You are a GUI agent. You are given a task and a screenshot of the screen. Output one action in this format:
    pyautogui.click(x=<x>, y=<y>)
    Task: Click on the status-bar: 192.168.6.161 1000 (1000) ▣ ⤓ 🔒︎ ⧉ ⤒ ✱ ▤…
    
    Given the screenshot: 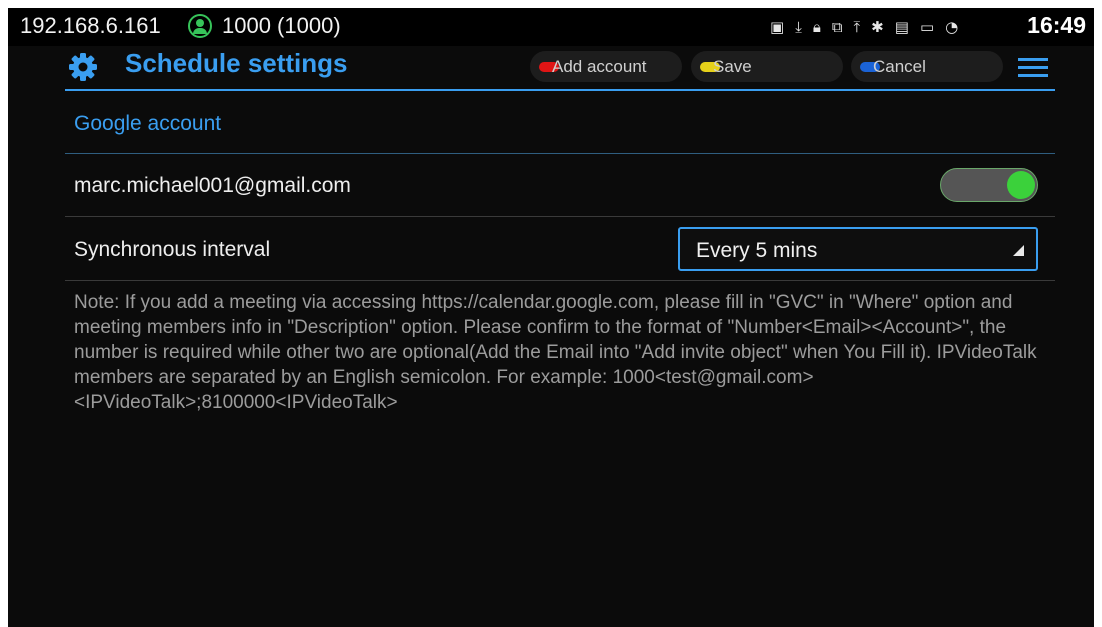 What is the action you would take?
    pyautogui.click(x=551, y=27)
    